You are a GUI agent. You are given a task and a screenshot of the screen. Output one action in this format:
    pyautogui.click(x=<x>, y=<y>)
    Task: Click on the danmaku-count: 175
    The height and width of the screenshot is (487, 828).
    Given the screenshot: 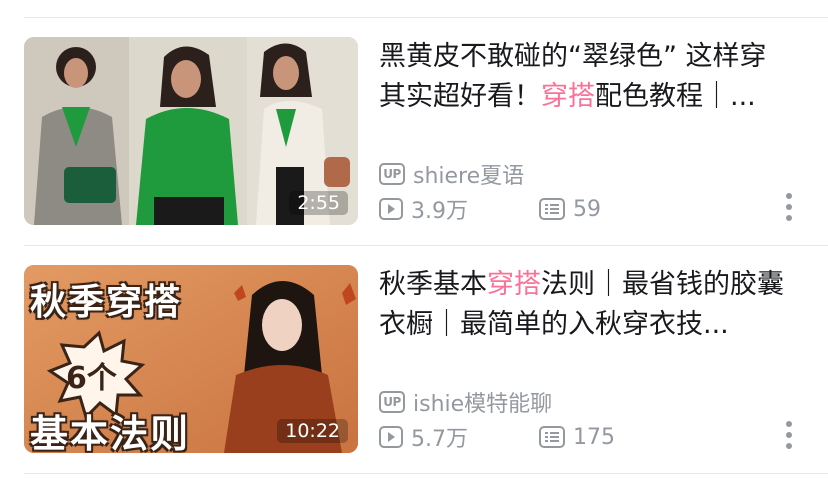 What is the action you would take?
    pyautogui.click(x=594, y=437)
    